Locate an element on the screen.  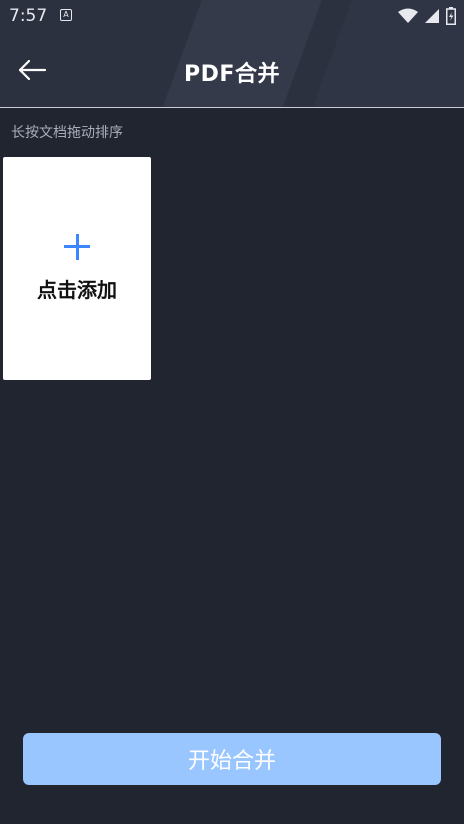
plus-icon is located at coordinates (77, 247).